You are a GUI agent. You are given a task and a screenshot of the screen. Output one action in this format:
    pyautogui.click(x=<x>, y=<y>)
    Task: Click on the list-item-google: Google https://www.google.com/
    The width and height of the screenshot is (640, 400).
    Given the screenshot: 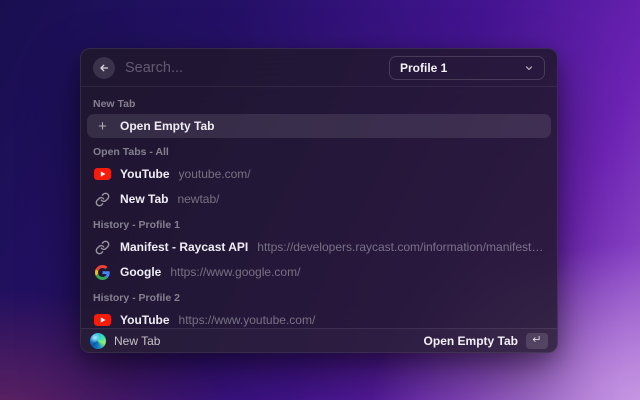 What is the action you would take?
    pyautogui.click(x=319, y=272)
    